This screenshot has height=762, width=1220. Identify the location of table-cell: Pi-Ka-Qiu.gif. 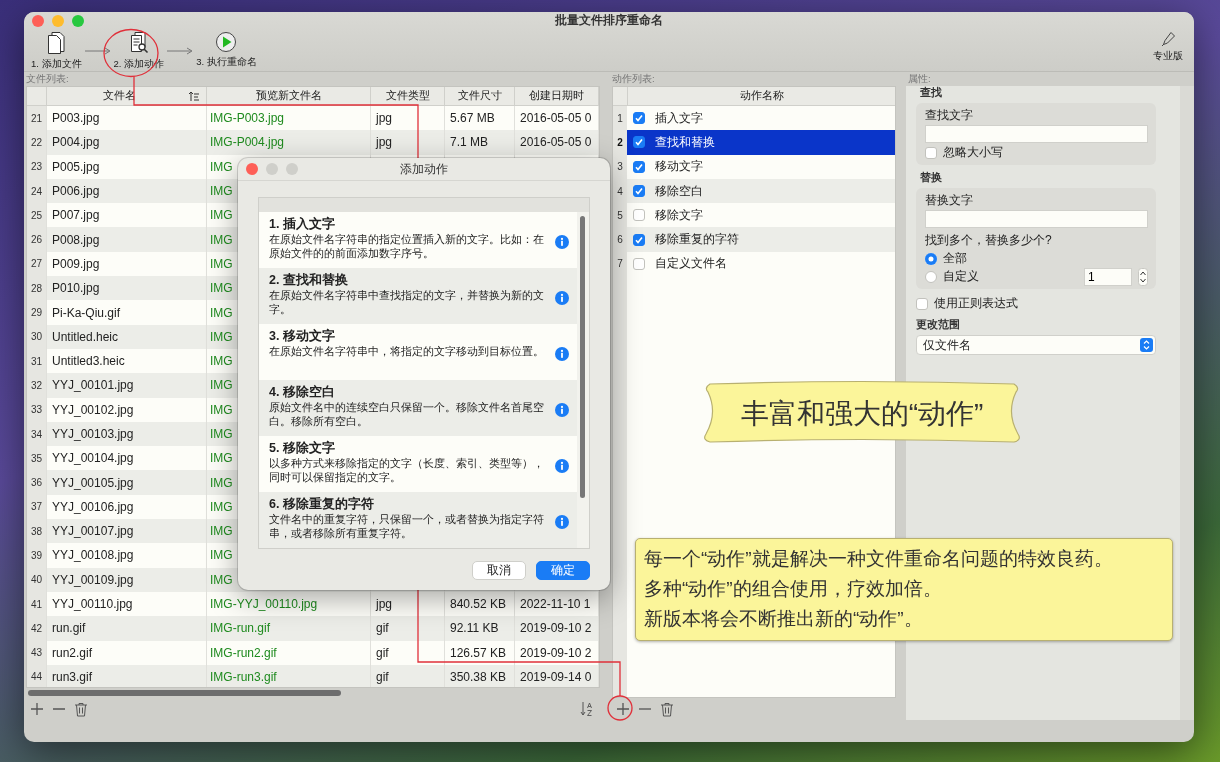
(127, 312).